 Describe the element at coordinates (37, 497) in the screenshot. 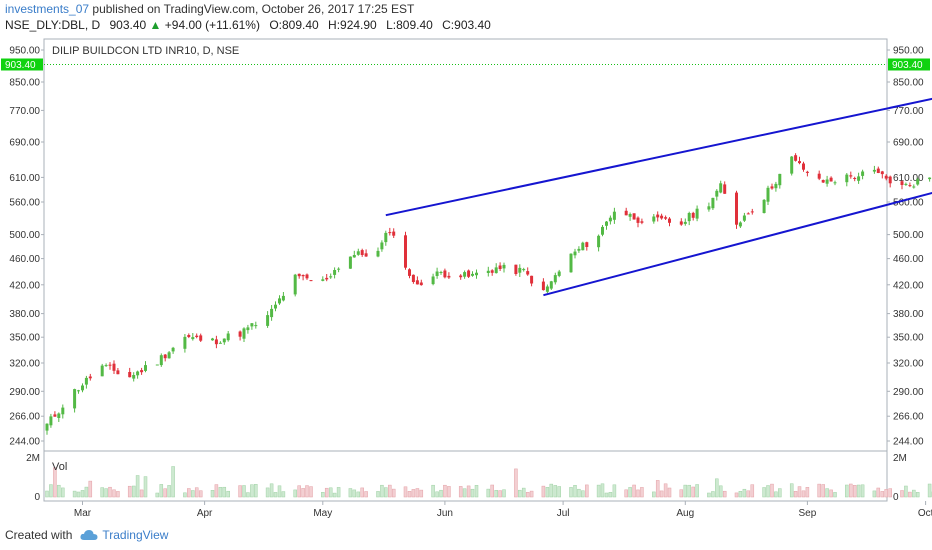

I see `volume-tick-left-zero: 0` at that location.